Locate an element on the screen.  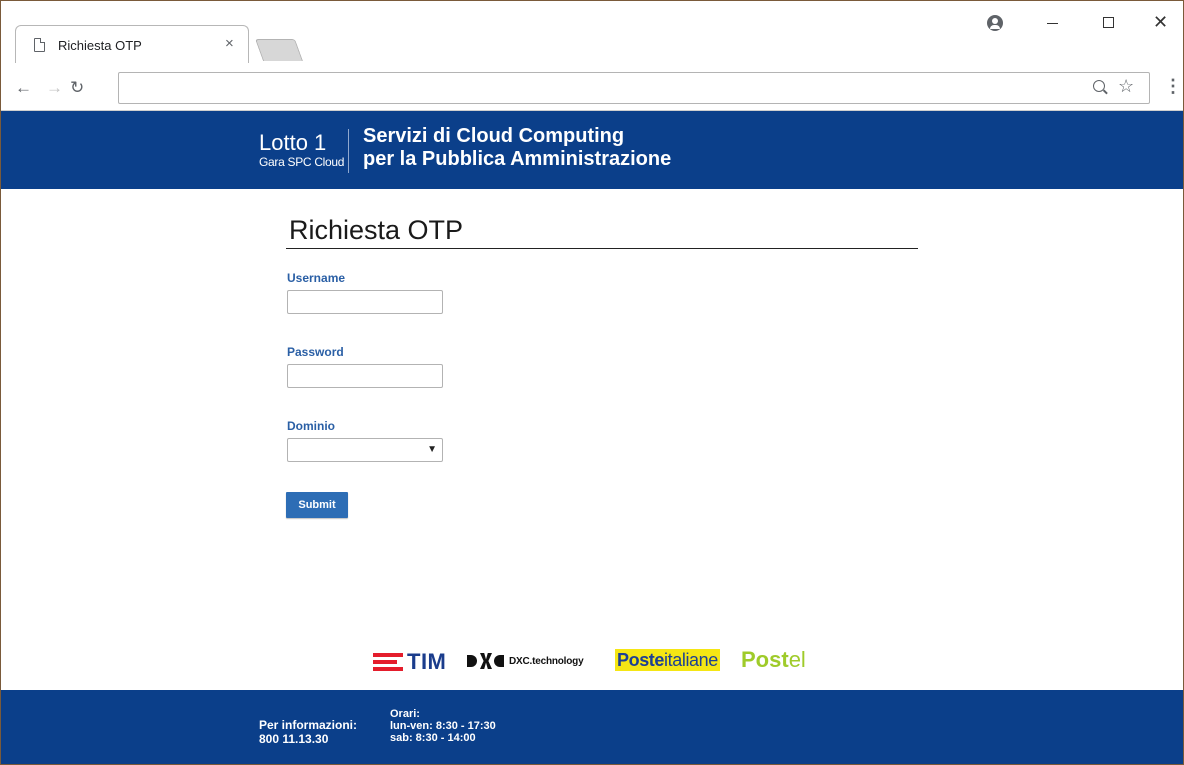
poste-italiane-logo: Poste italiane is located at coordinates (667, 660).